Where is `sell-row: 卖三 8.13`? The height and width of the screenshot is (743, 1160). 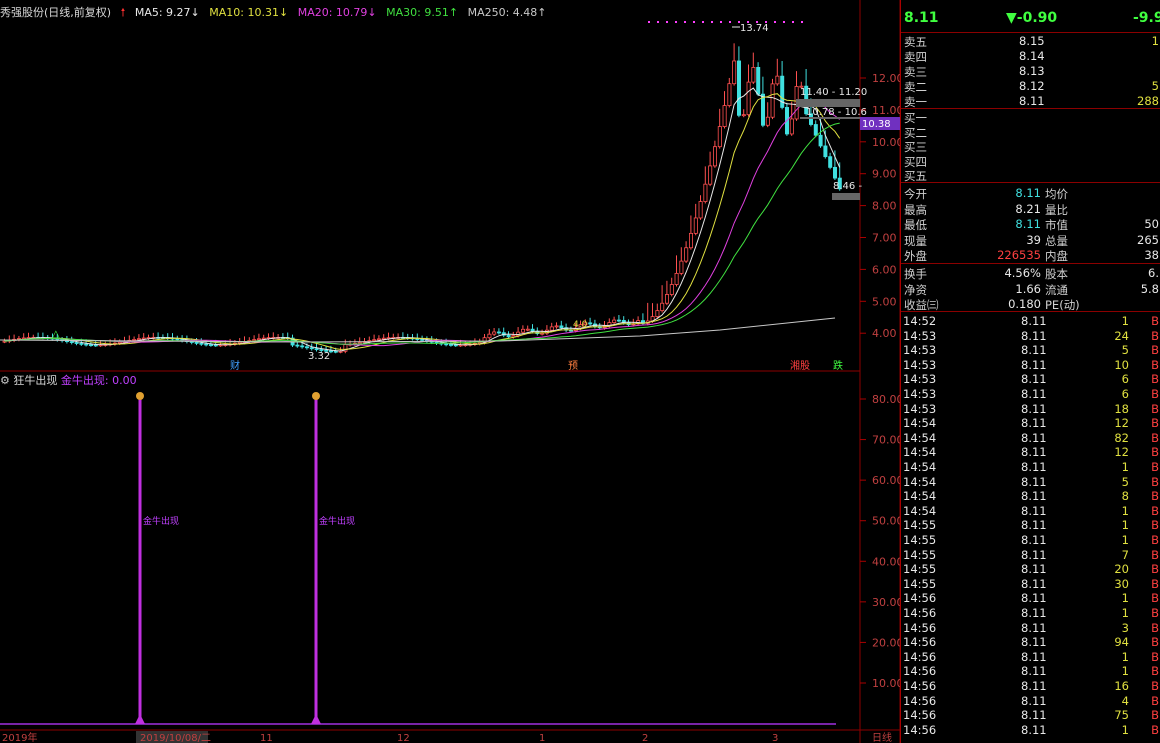 sell-row: 卖三 8.13 is located at coordinates (1030, 71).